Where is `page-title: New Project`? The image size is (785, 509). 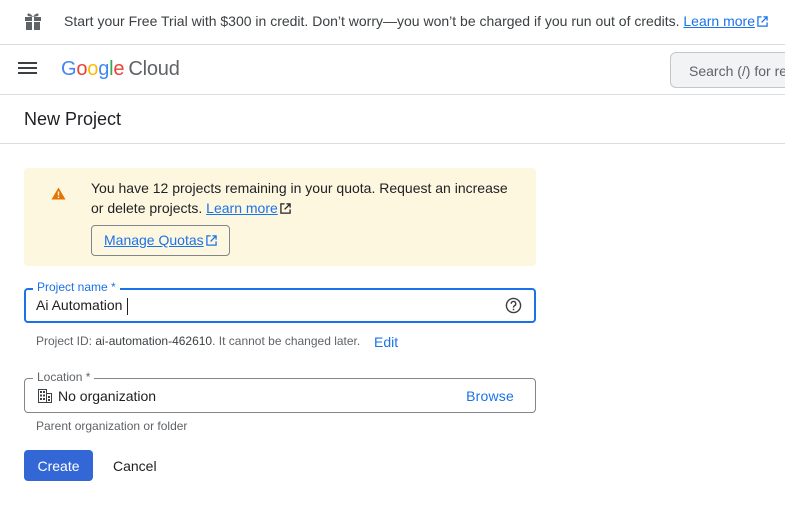 page-title: New Project is located at coordinates (73, 119).